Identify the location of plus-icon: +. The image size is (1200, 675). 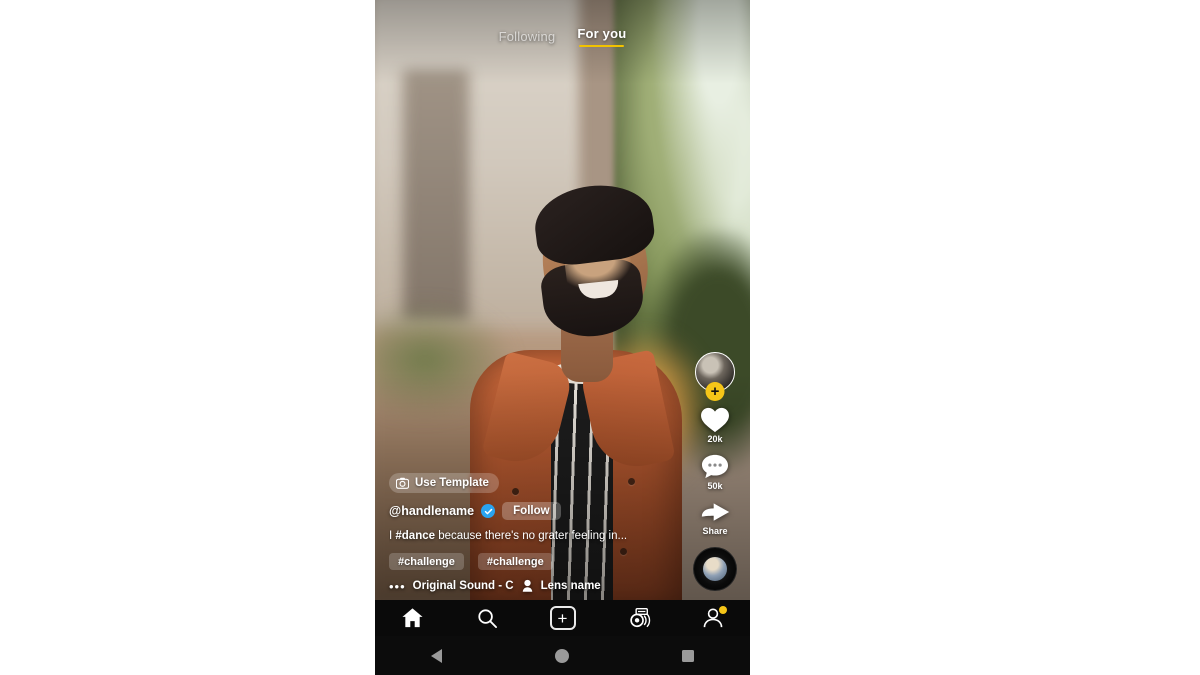
(562, 618).